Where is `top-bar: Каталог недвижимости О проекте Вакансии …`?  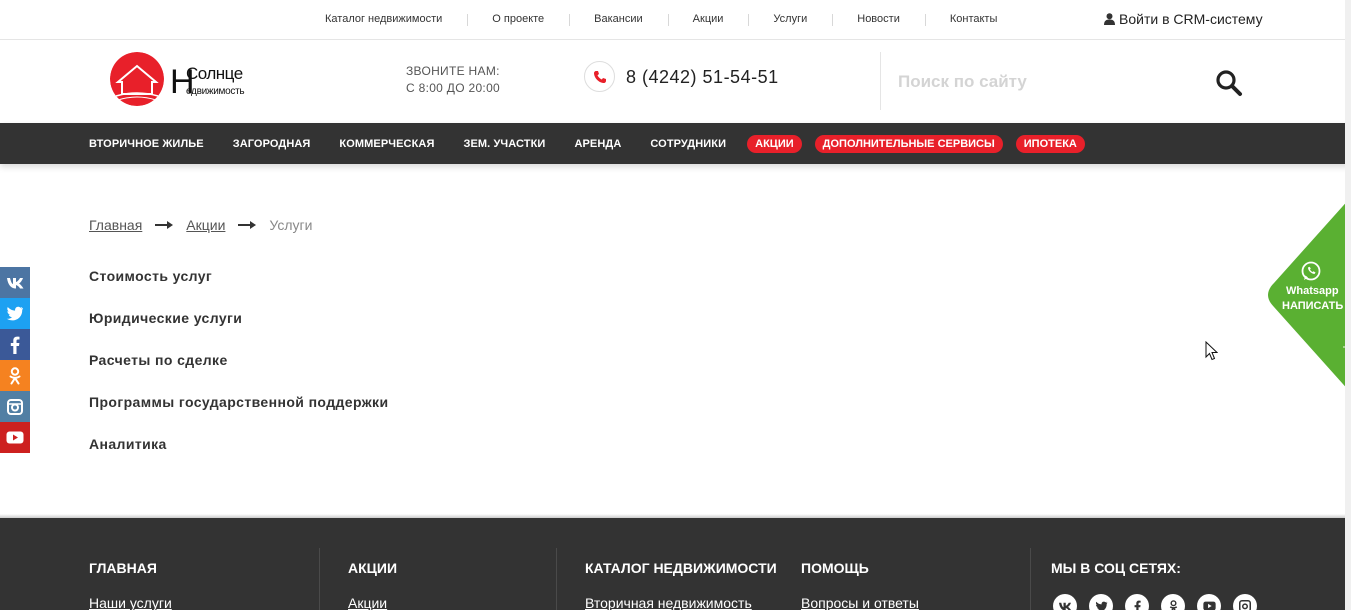 top-bar: Каталог недвижимости О проекте Вакансии … is located at coordinates (675, 20).